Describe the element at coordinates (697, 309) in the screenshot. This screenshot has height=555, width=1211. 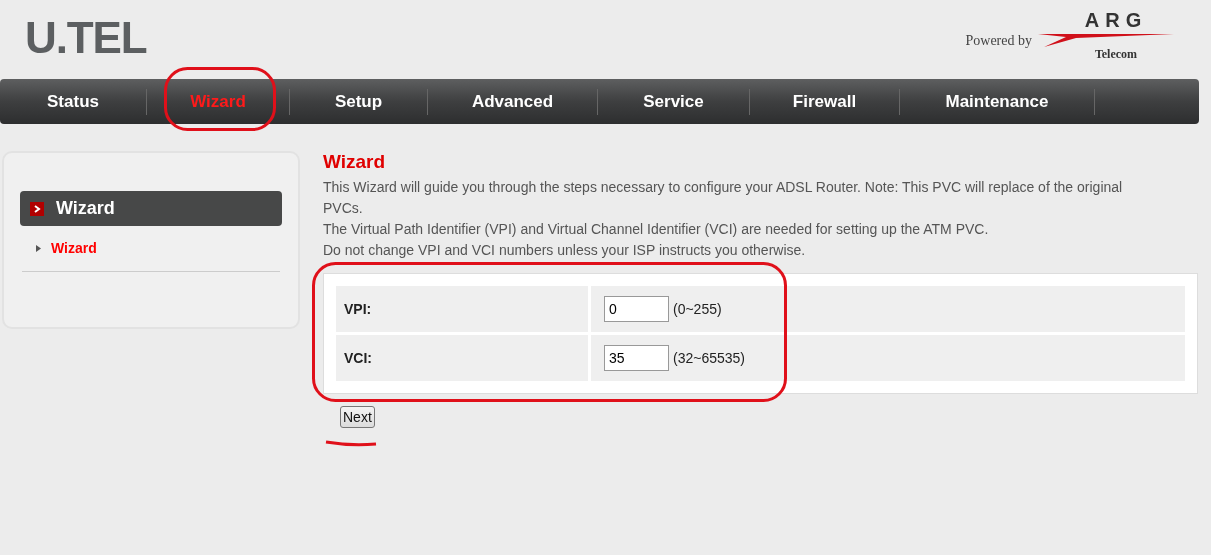
I see `range-hint: (0~255)` at that location.